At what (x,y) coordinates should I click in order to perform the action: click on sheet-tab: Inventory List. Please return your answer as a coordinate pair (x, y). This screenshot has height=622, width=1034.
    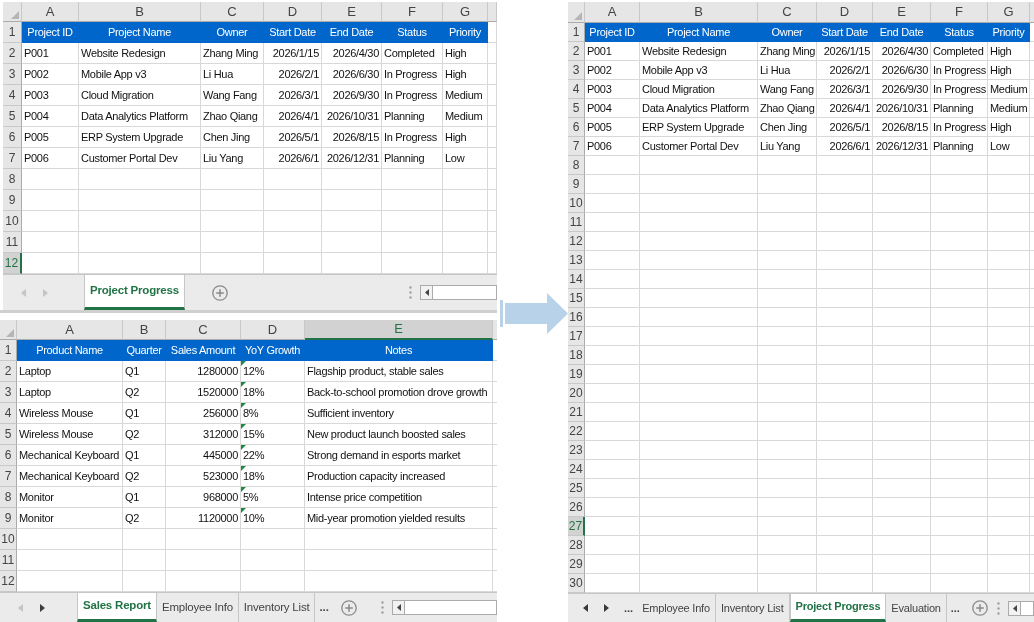
    Looking at the image, I should click on (277, 607).